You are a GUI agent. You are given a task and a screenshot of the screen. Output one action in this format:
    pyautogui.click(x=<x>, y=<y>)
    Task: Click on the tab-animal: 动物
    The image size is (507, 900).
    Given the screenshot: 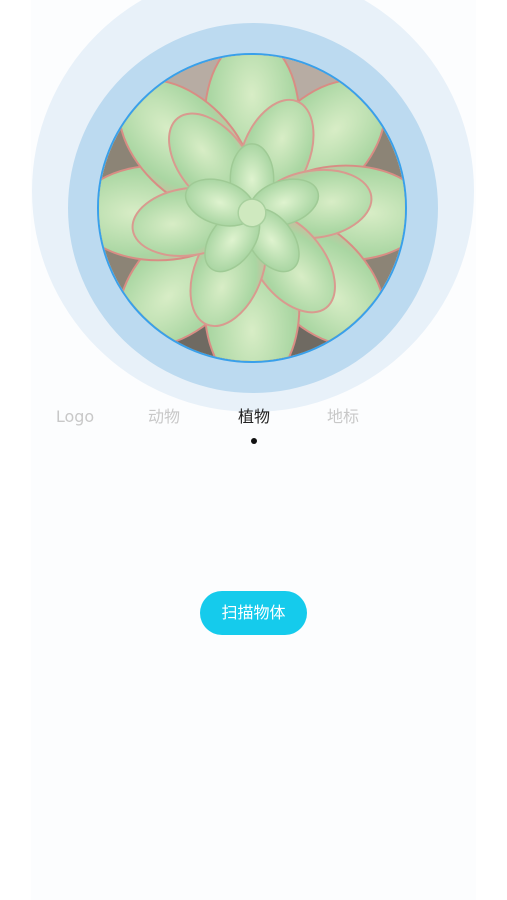 What is the action you would take?
    pyautogui.click(x=164, y=417)
    